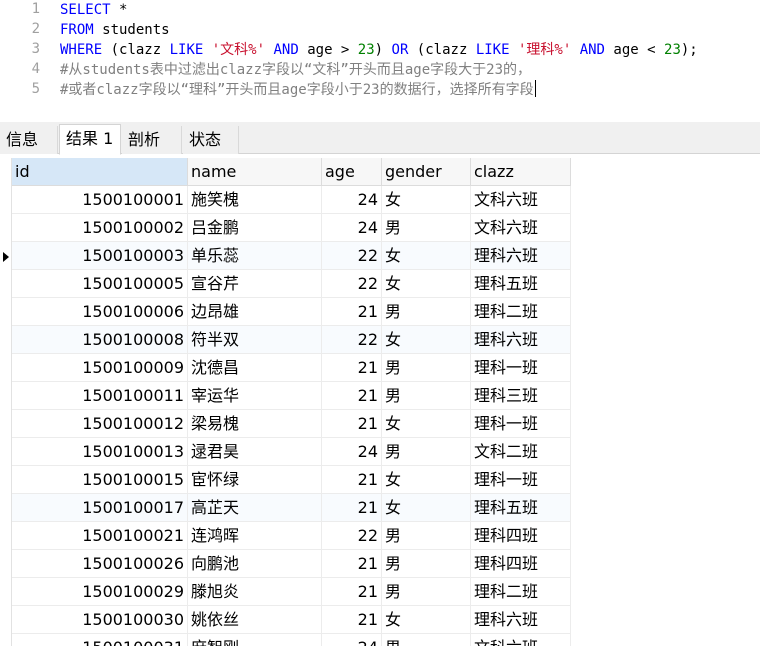  I want to click on table-row: 1500100030 姚依丝 21 女理科六班, so click(291, 620).